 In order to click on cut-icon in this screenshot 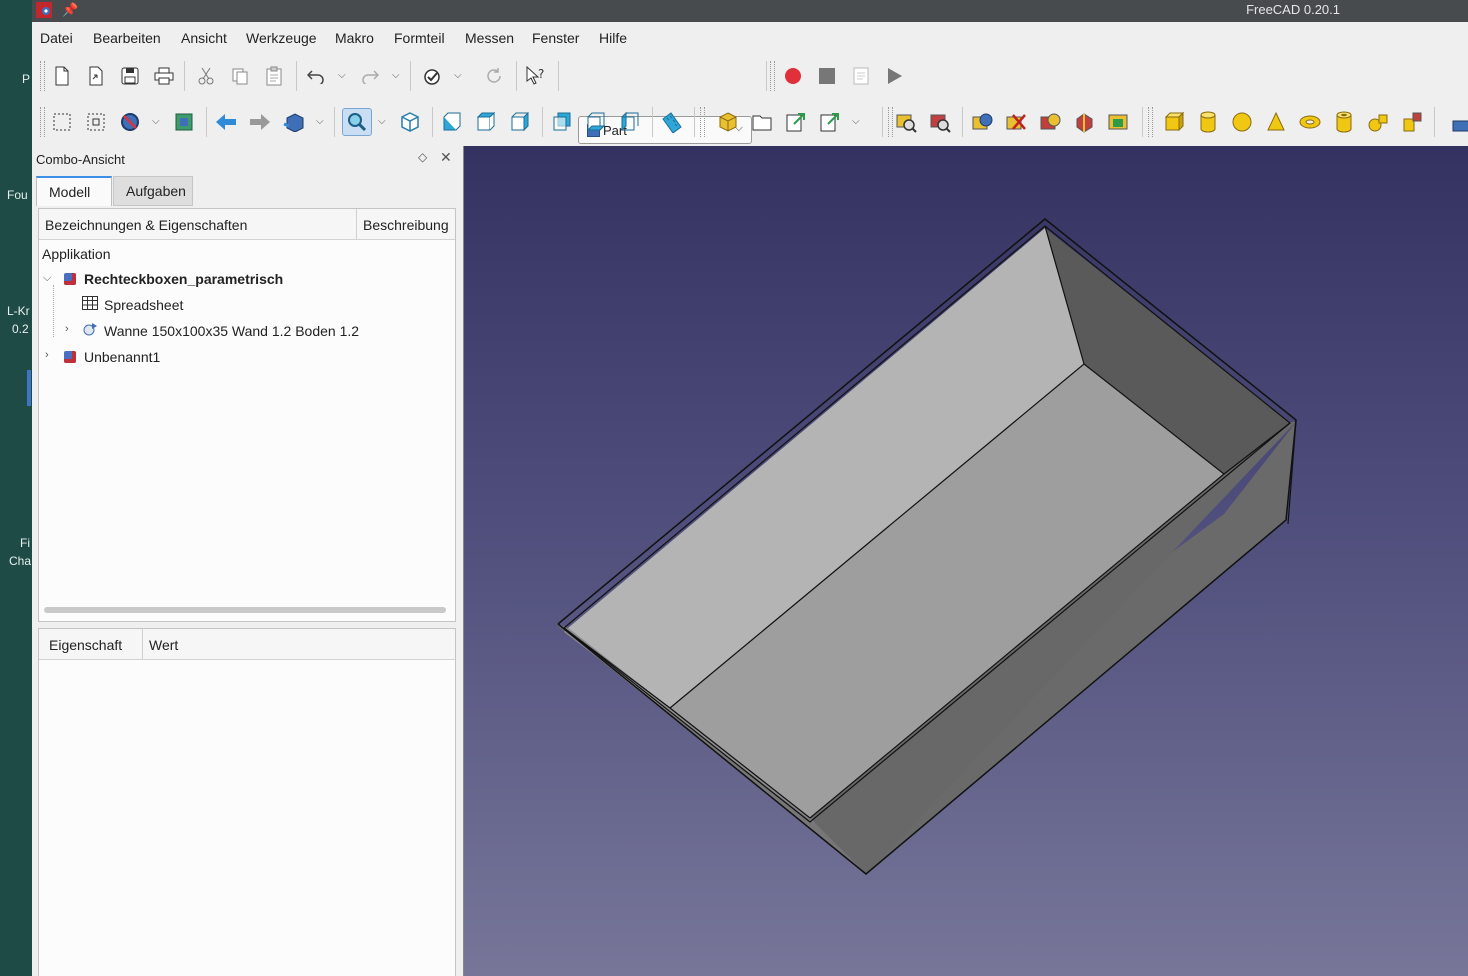, I will do `click(206, 76)`.